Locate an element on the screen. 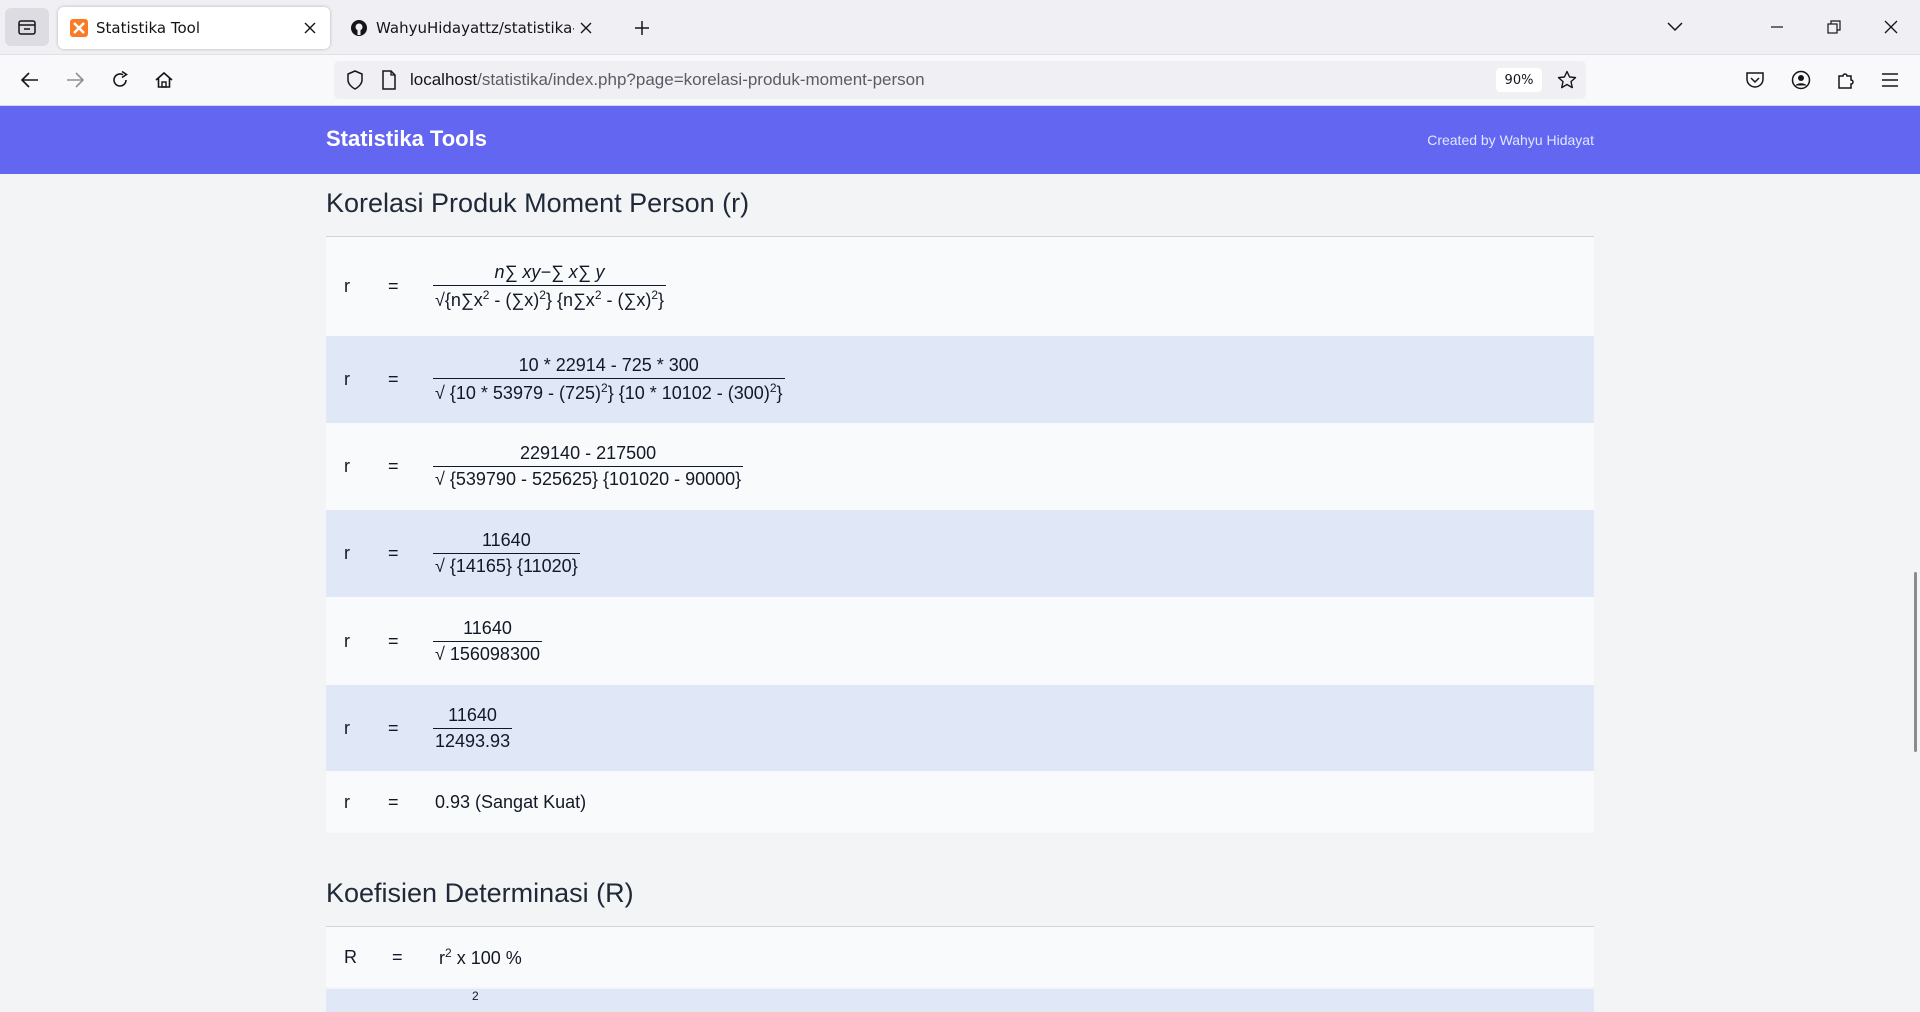 The width and height of the screenshot is (1920, 1012). tab-list-button is located at coordinates (27, 27).